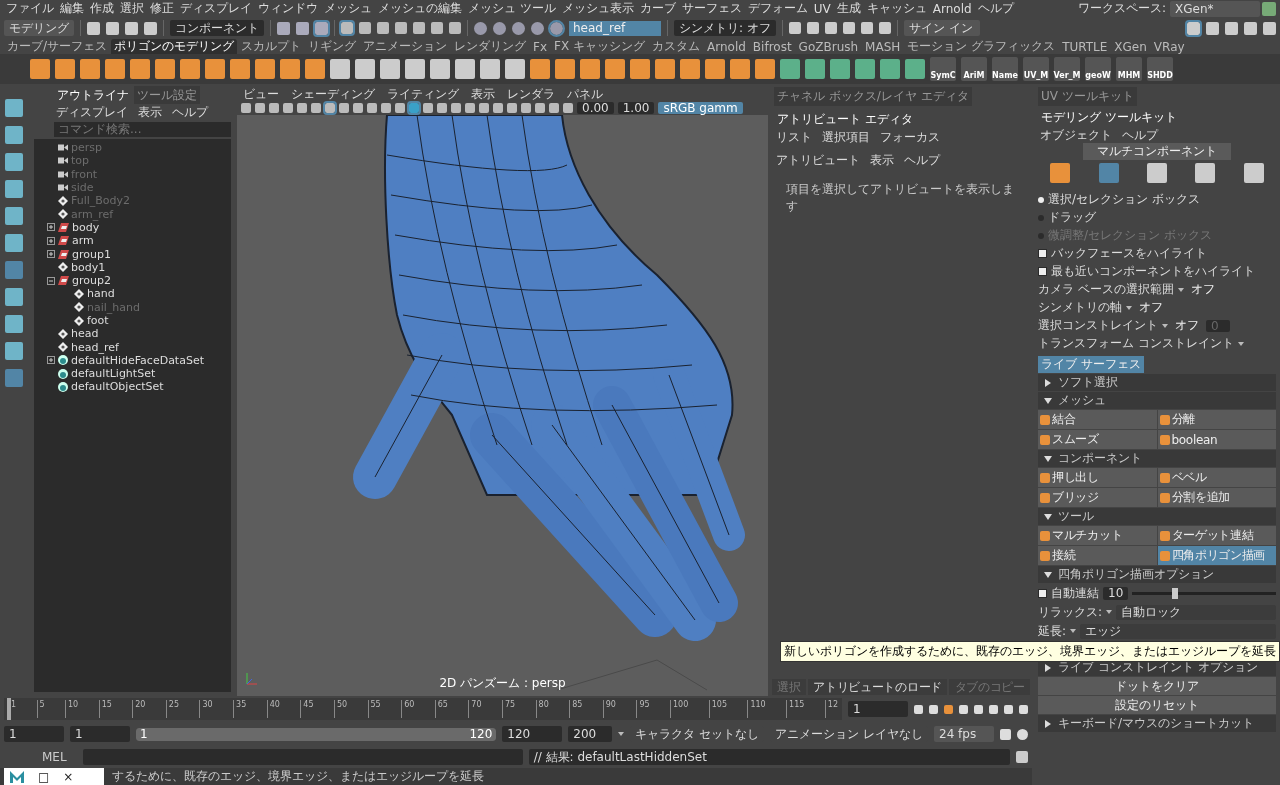 Image resolution: width=1280 pixels, height=785 pixels. Describe the element at coordinates (952, 8) in the screenshot. I see `menu-item: Arnold` at that location.